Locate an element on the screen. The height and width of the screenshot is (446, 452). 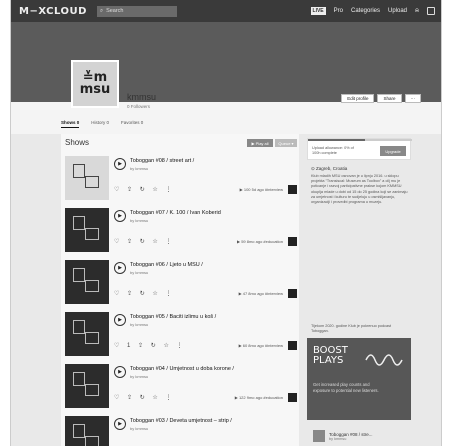
profile-tabs: Shows 0 History 0 Favorites 0 is located at coordinates (102, 124).